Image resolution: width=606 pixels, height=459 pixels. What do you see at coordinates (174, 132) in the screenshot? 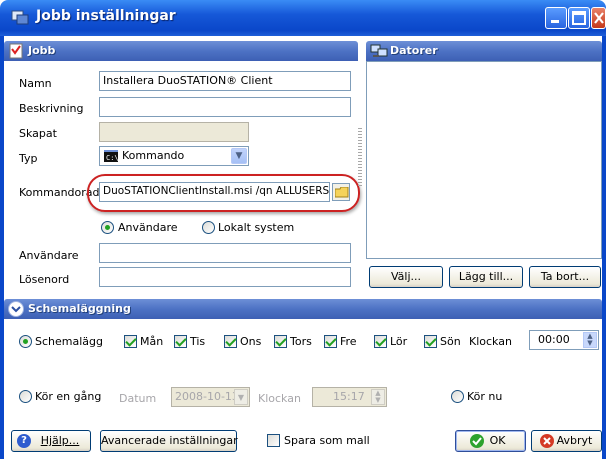
I see `created-field` at bounding box center [174, 132].